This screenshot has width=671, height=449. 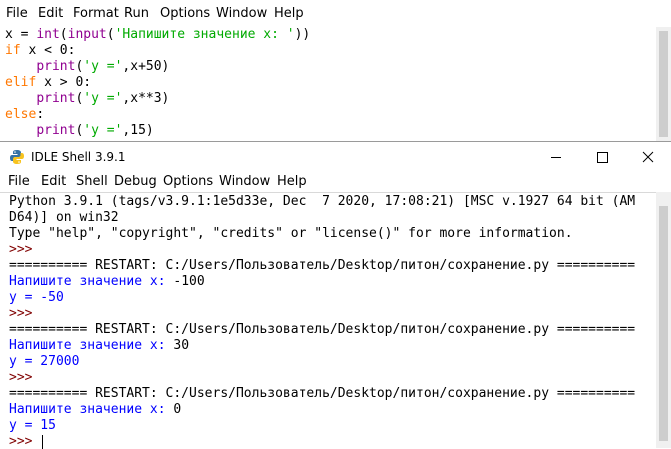 What do you see at coordinates (244, 182) in the screenshot?
I see `shell-menu-window: Window` at bounding box center [244, 182].